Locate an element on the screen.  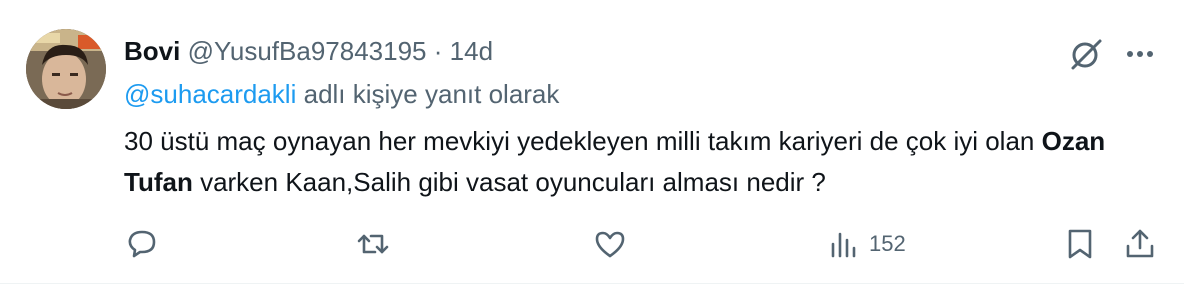
reply-icon is located at coordinates (142, 244).